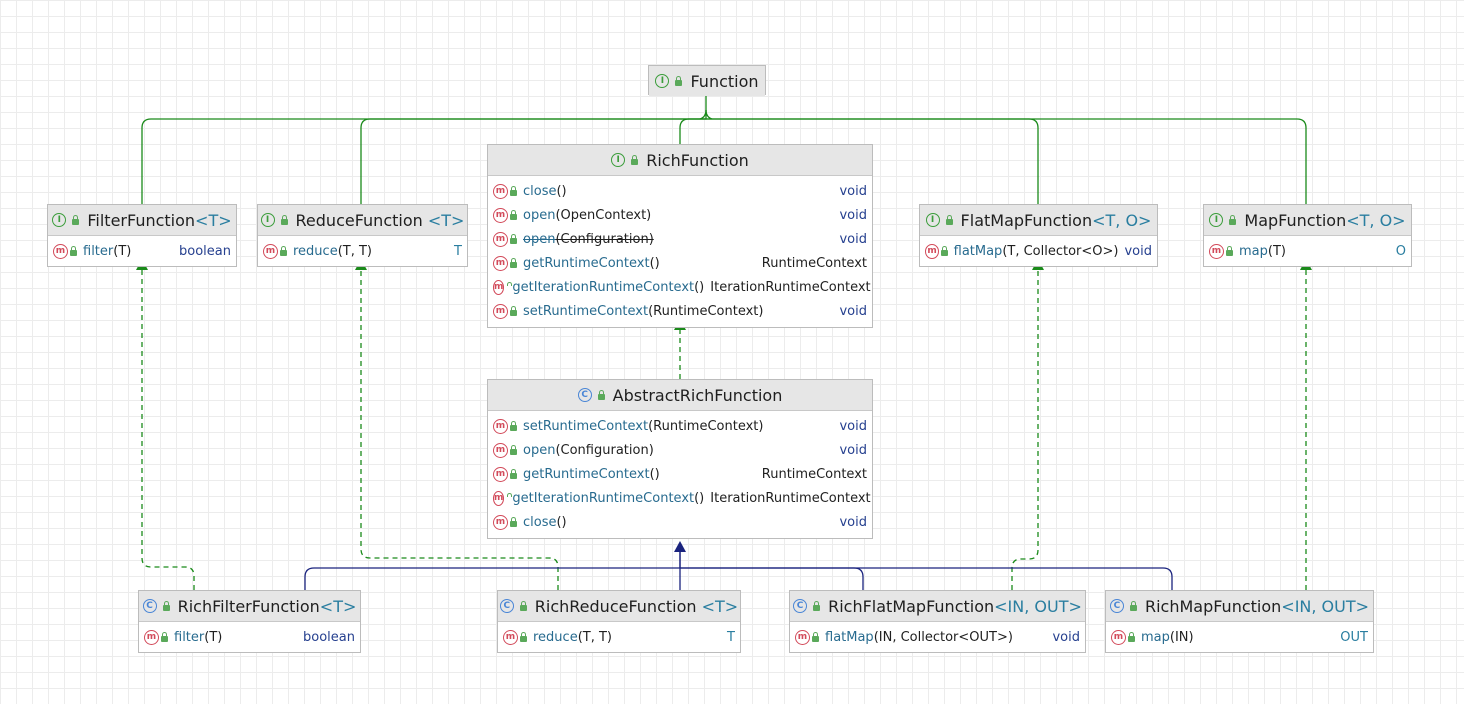 This screenshot has height=704, width=1464. What do you see at coordinates (1376, 220) in the screenshot?
I see `type-params: <T, O>` at bounding box center [1376, 220].